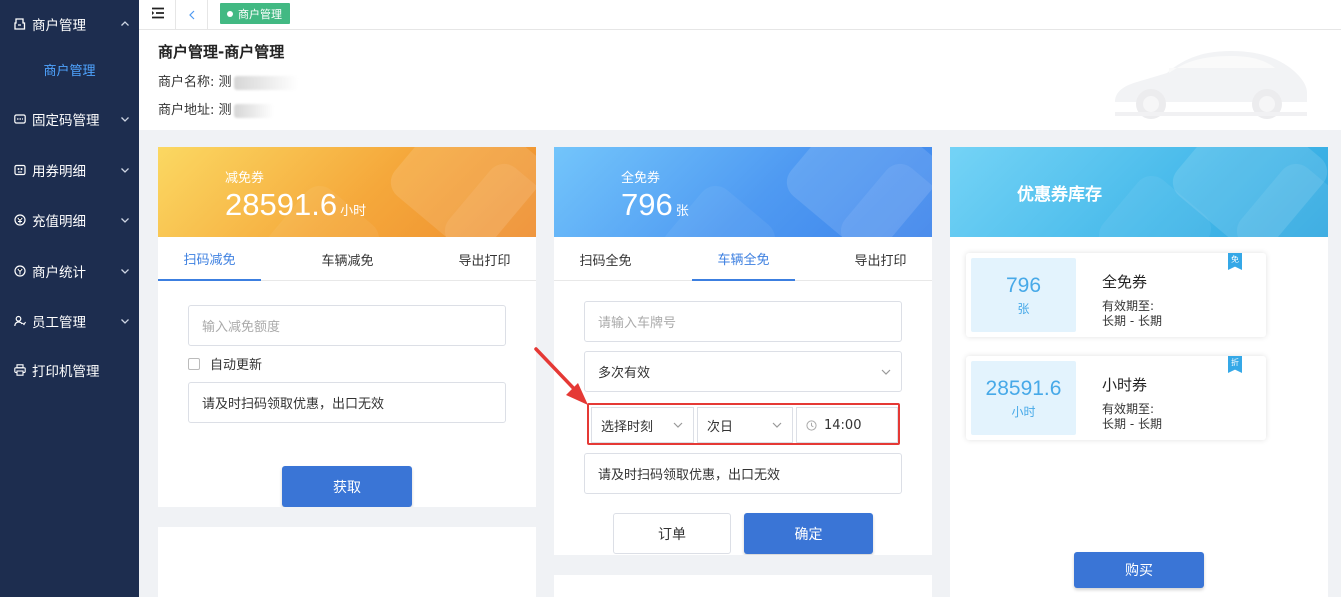 The image size is (1341, 597). What do you see at coordinates (347, 486) in the screenshot?
I see `get-button: 获取` at bounding box center [347, 486].